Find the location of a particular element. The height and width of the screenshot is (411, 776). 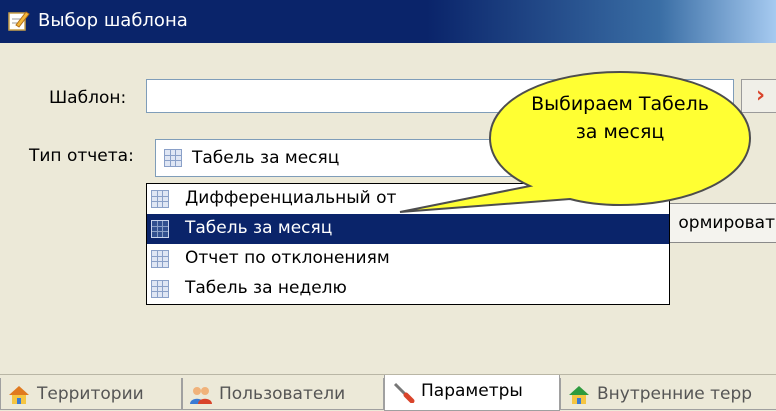

dropdown-item-label: Отчет по отклонениям is located at coordinates (287, 258).